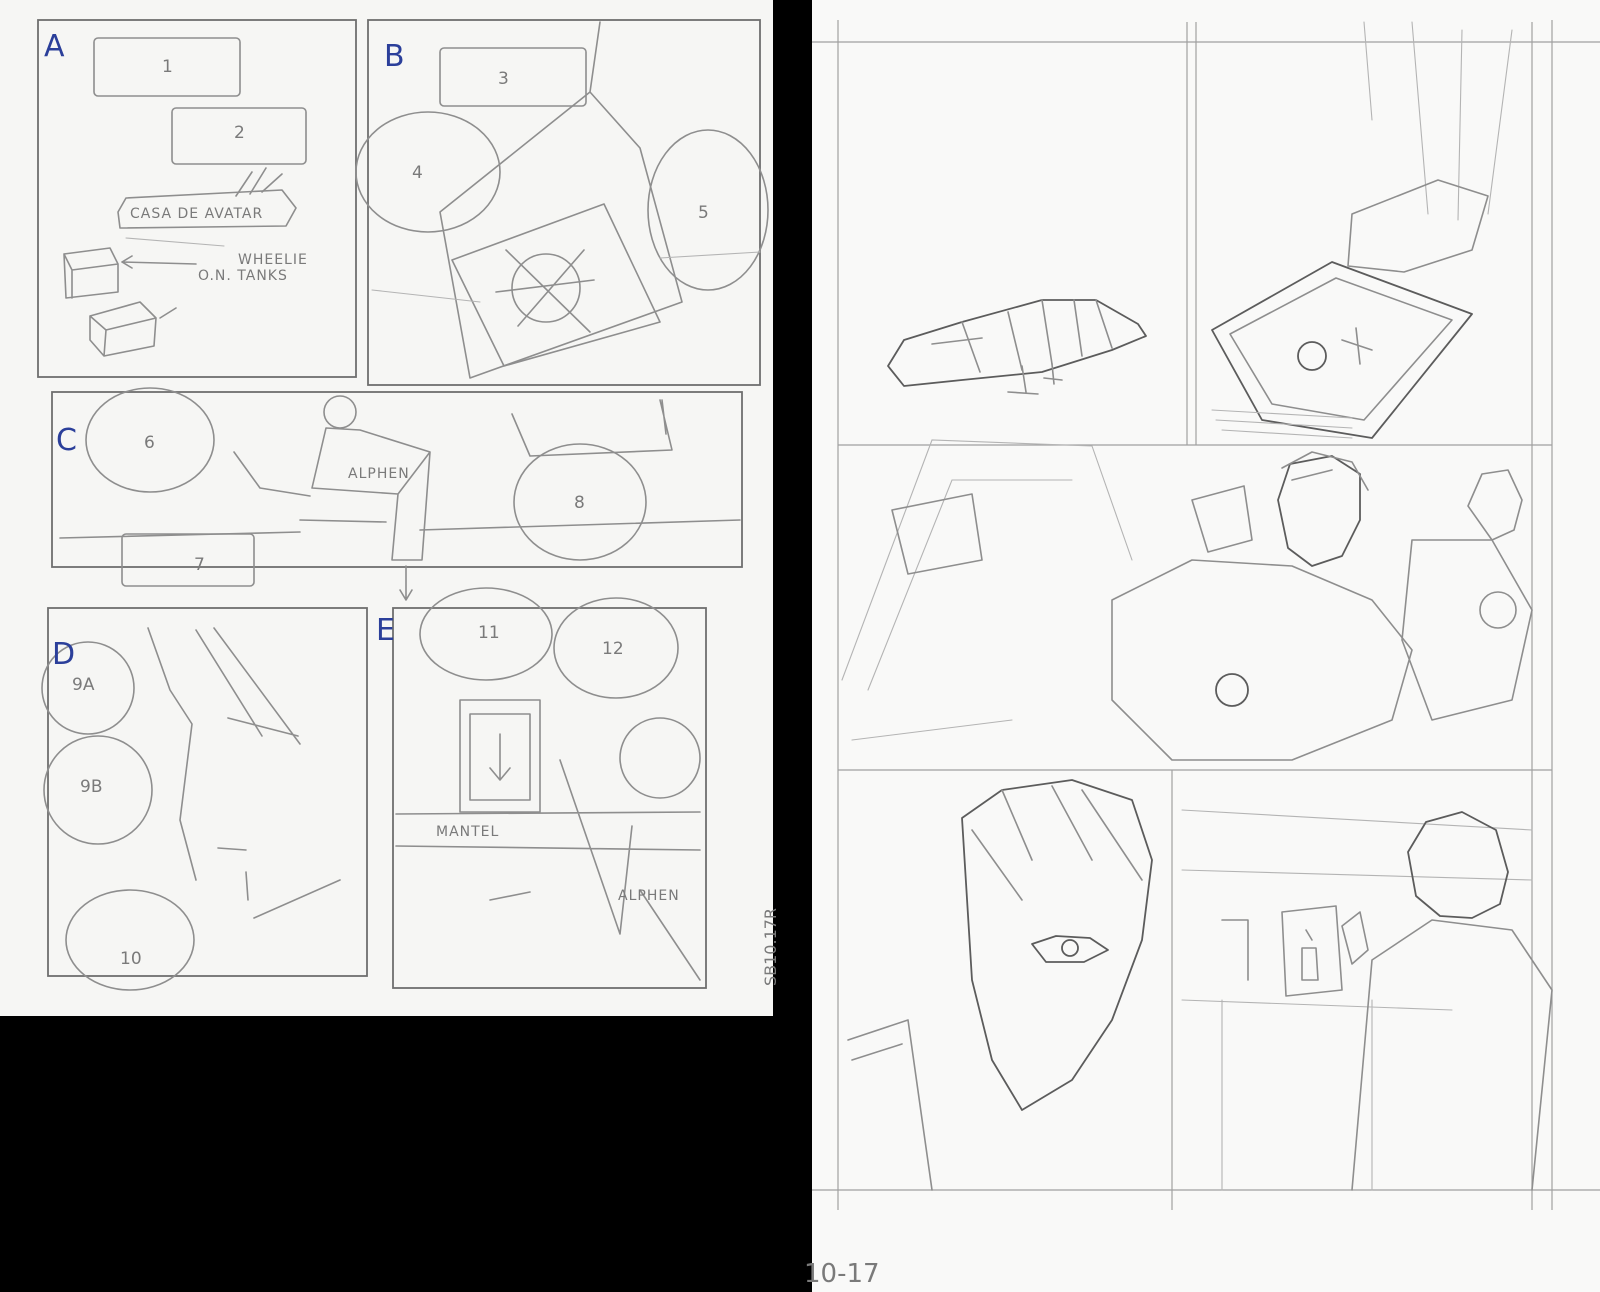  Describe the element at coordinates (503, 79) in the screenshot. I see `balloon-number-3: 3` at that location.